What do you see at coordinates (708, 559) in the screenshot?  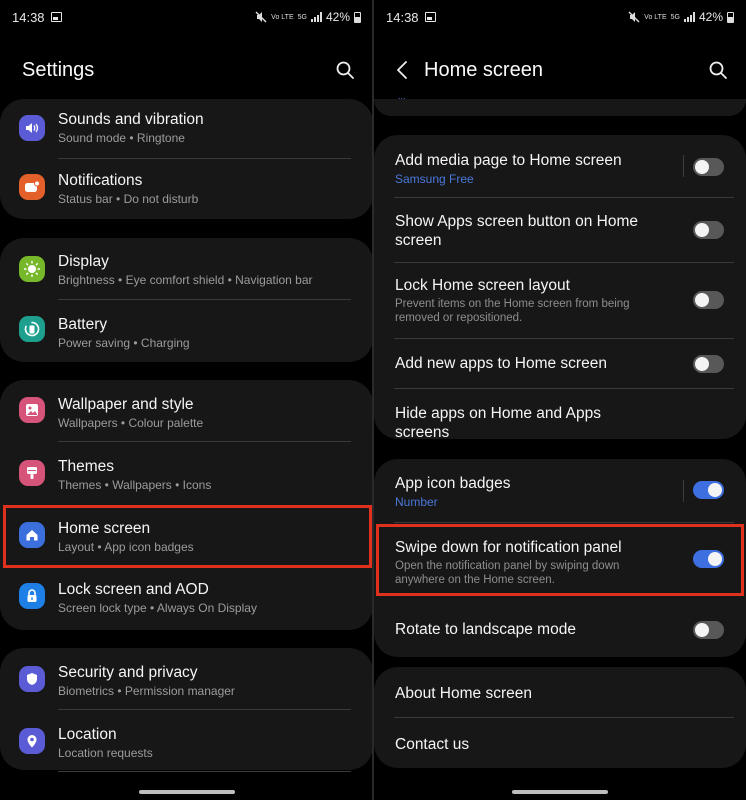 I see `toggle-swipe-down-notification` at bounding box center [708, 559].